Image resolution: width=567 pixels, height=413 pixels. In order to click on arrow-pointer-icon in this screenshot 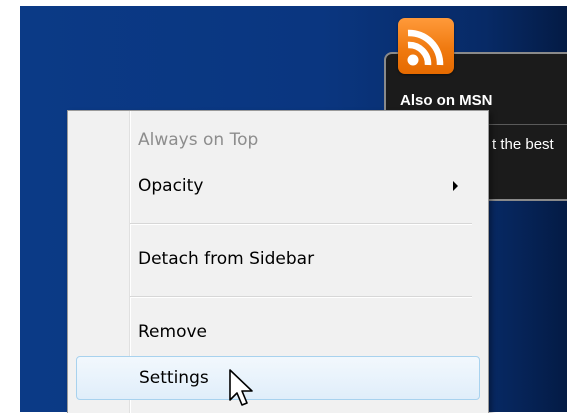, I will do `click(241, 387)`.